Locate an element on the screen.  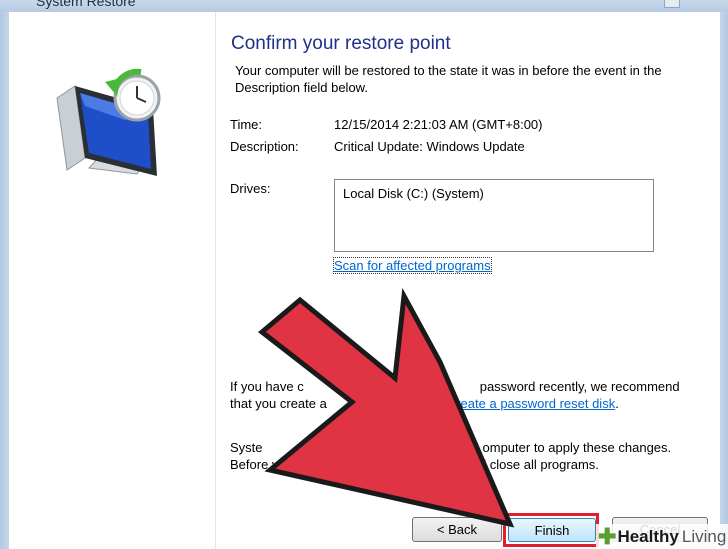
watermark-brand-1: Healthy is located at coordinates (648, 536).